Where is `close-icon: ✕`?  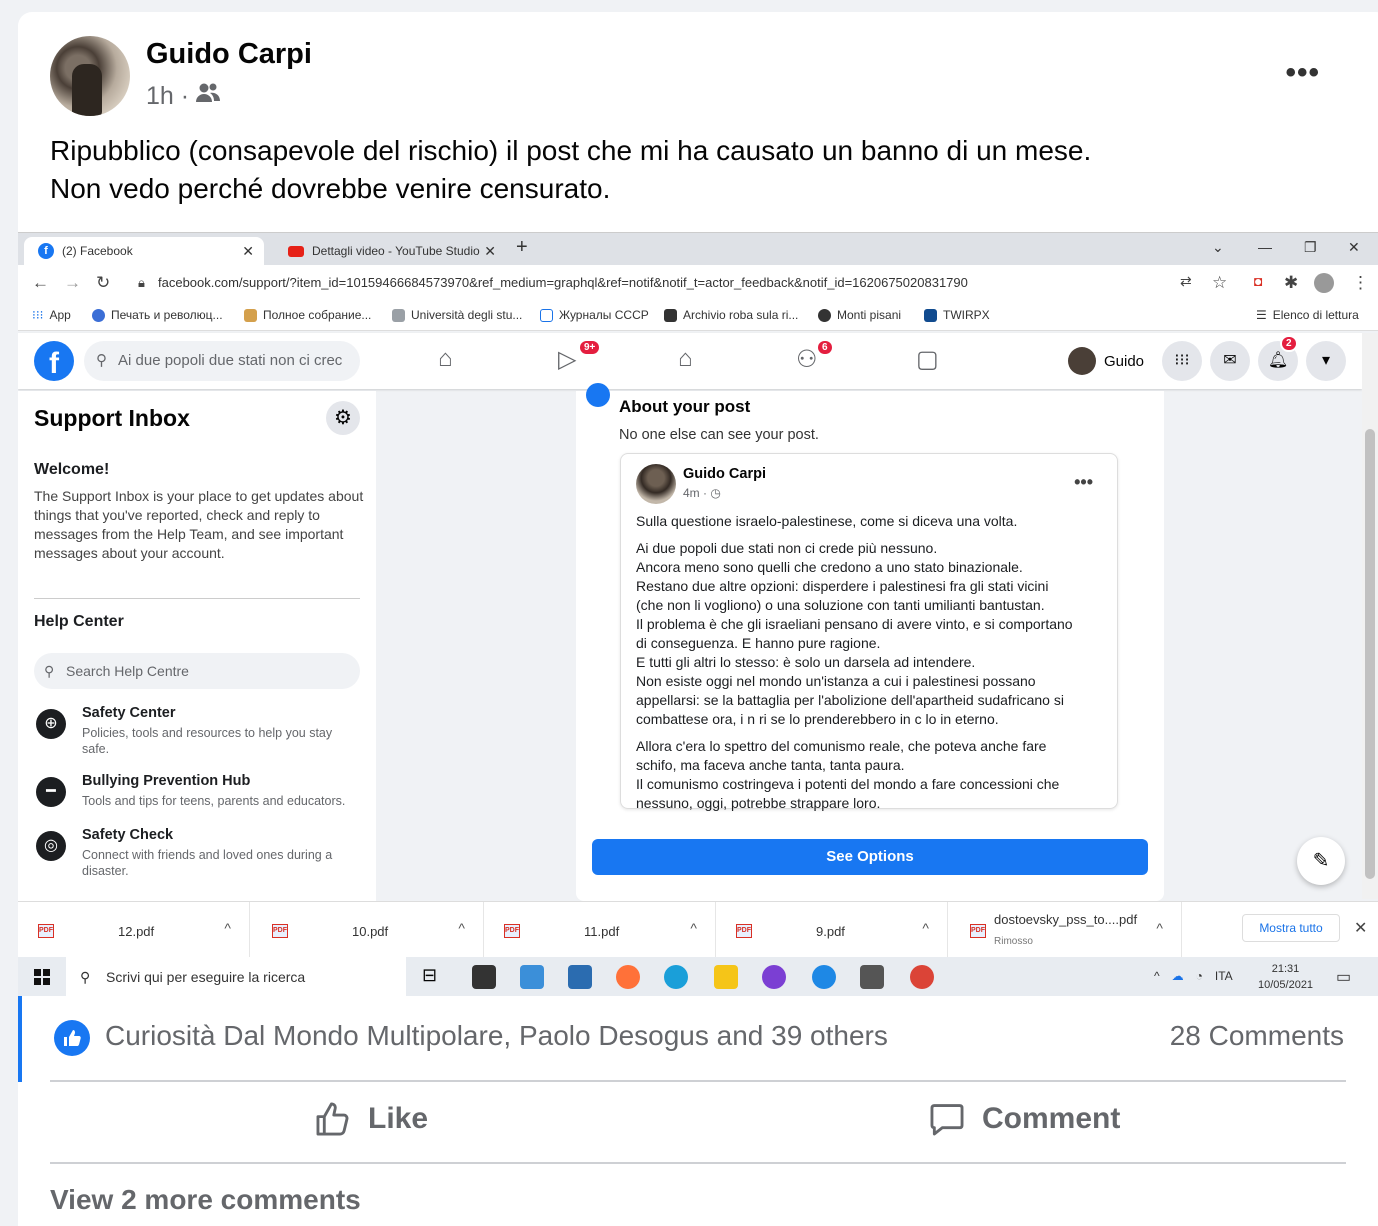
close-icon: ✕ is located at coordinates (1360, 928).